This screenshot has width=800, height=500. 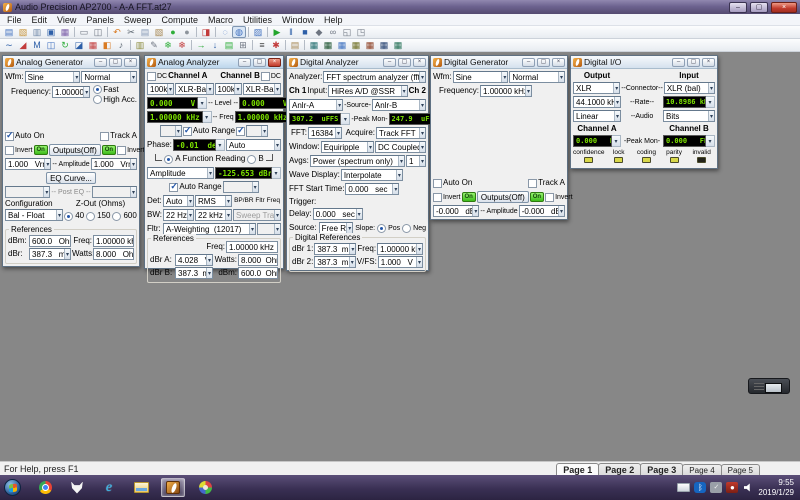 I want to click on digital-io-panel-icon: ◧, so click(x=107, y=45).